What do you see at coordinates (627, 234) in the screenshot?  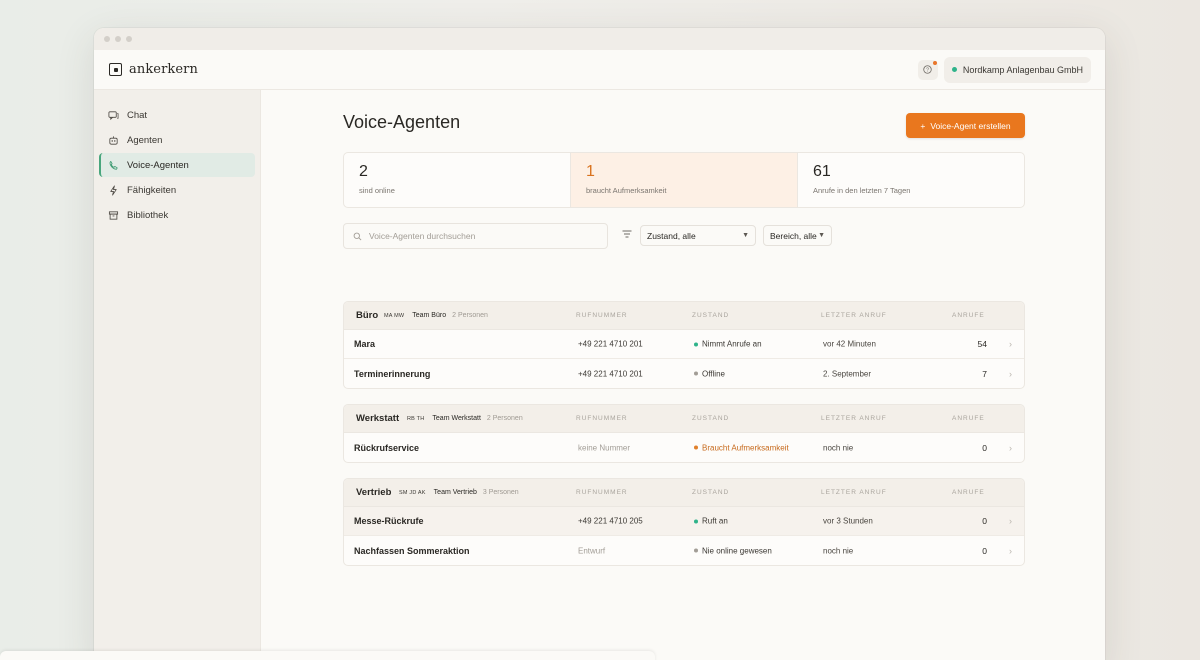 I see `filter-icon` at bounding box center [627, 234].